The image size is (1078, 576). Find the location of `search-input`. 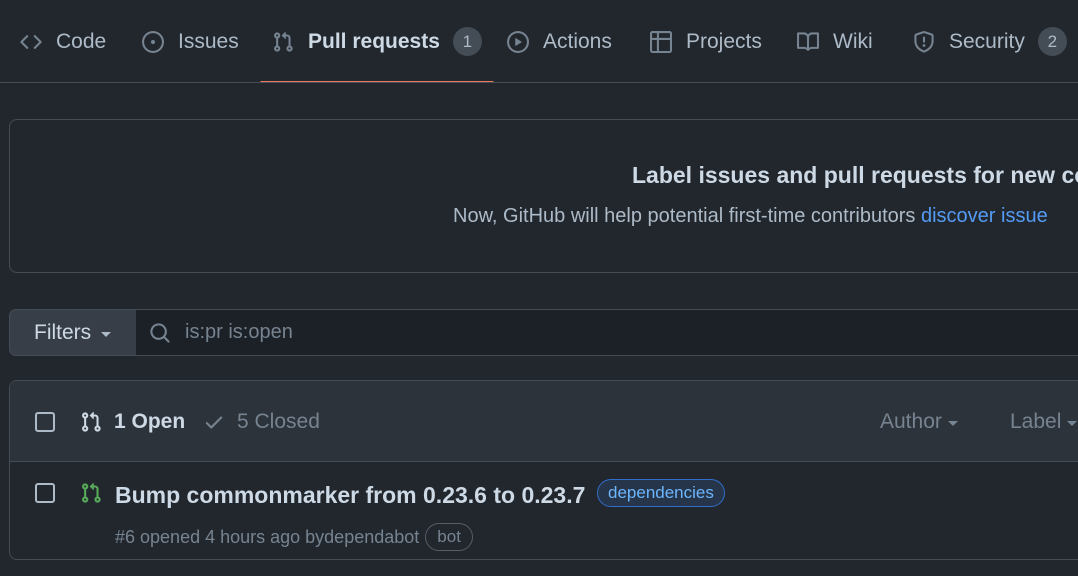

search-input is located at coordinates (485, 332).